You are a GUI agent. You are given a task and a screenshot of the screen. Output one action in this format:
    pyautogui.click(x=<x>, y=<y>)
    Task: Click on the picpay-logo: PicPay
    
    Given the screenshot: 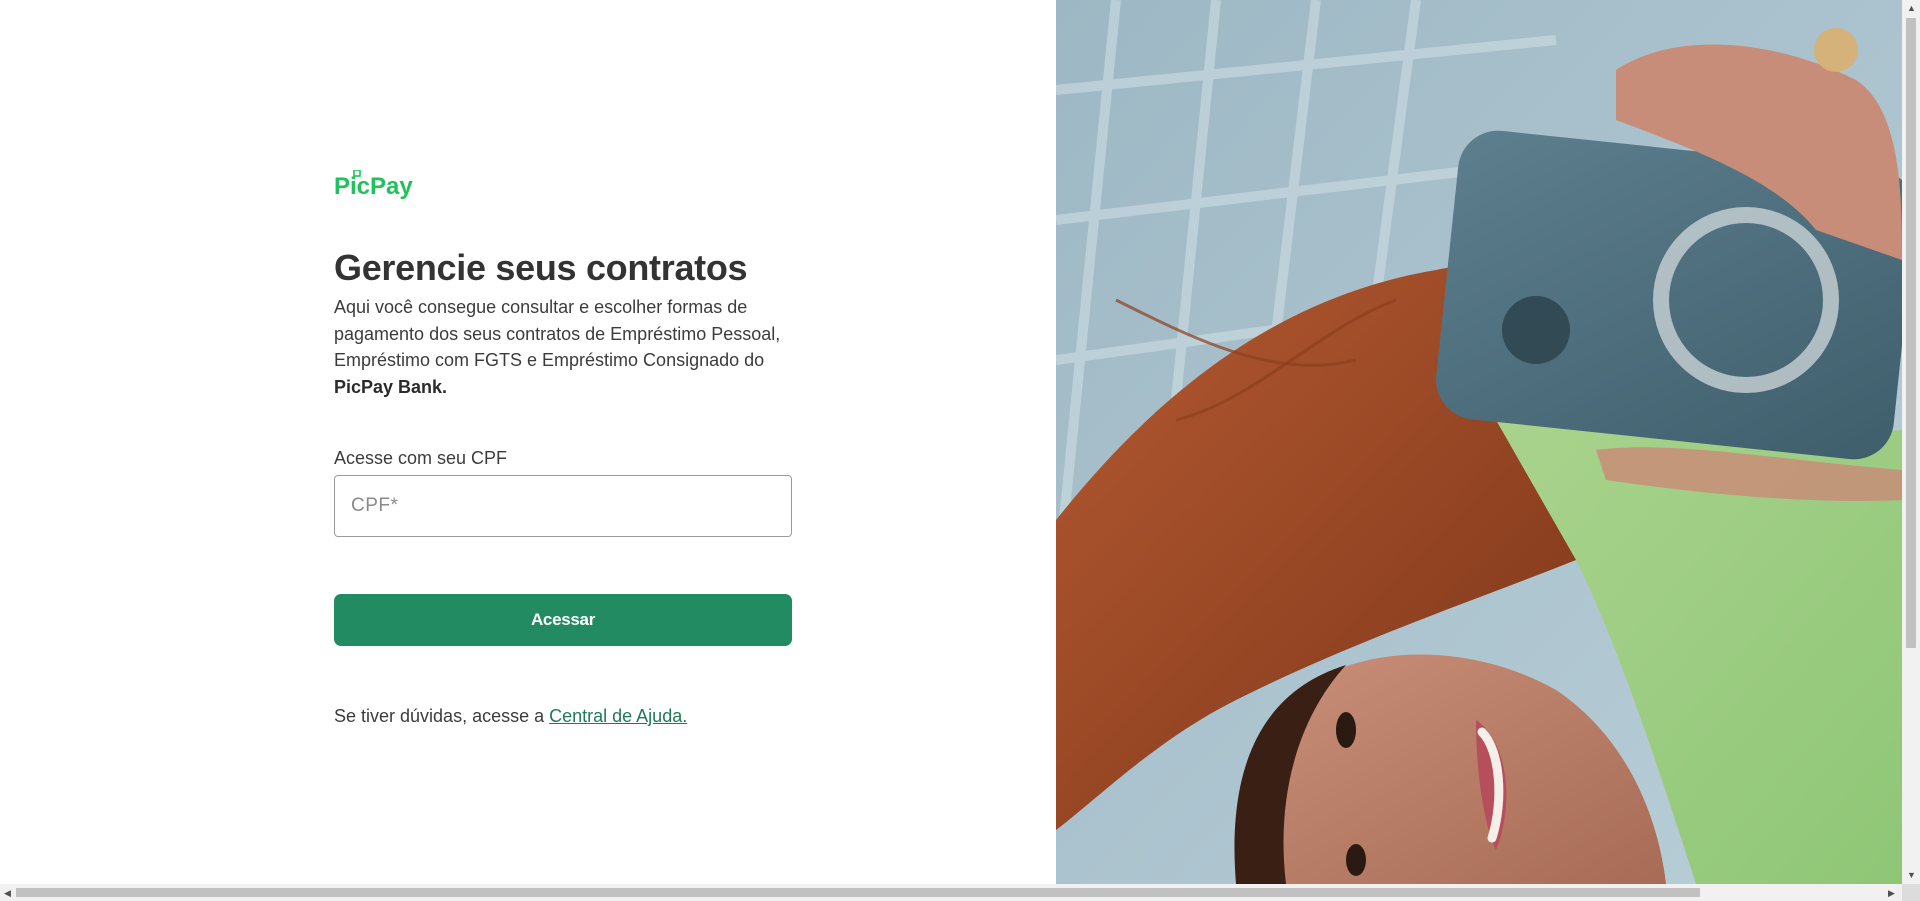 What is the action you would take?
    pyautogui.click(x=373, y=185)
    